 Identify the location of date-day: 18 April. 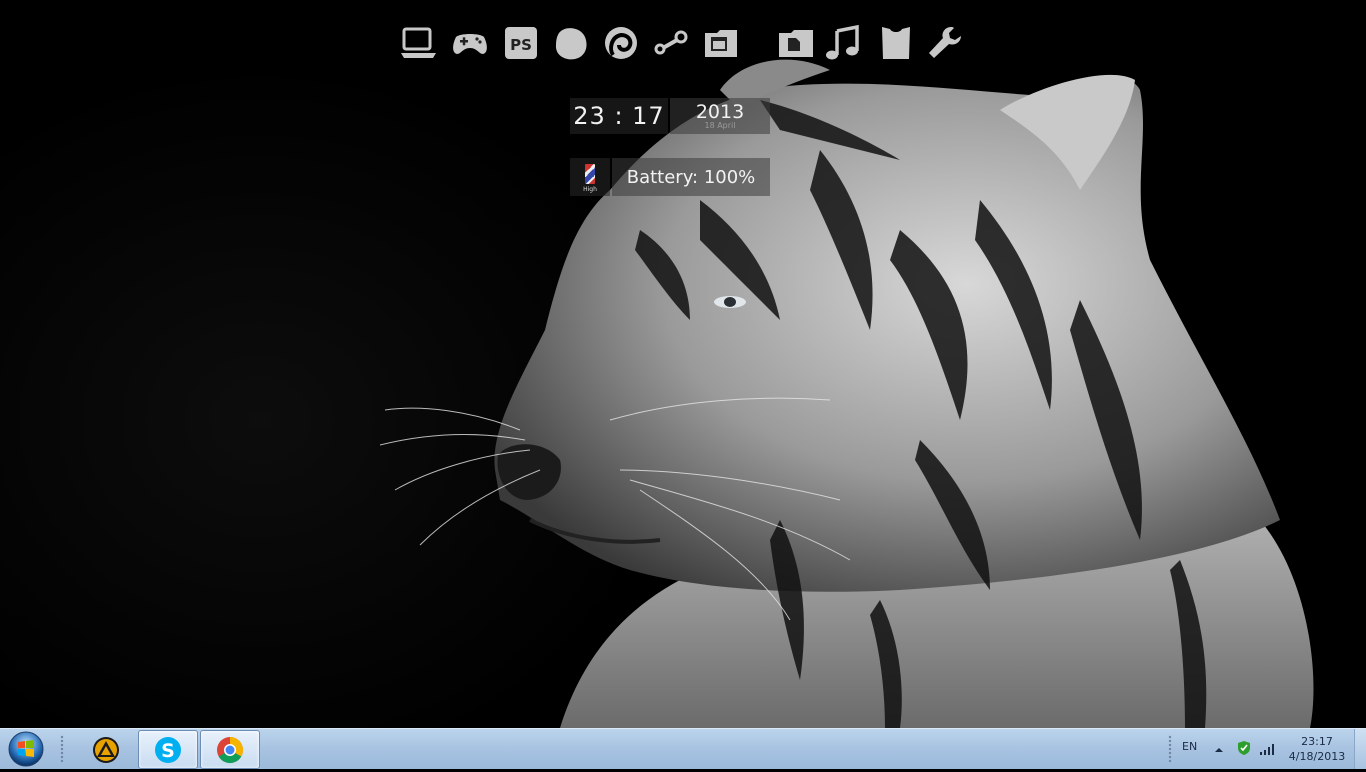
(720, 125).